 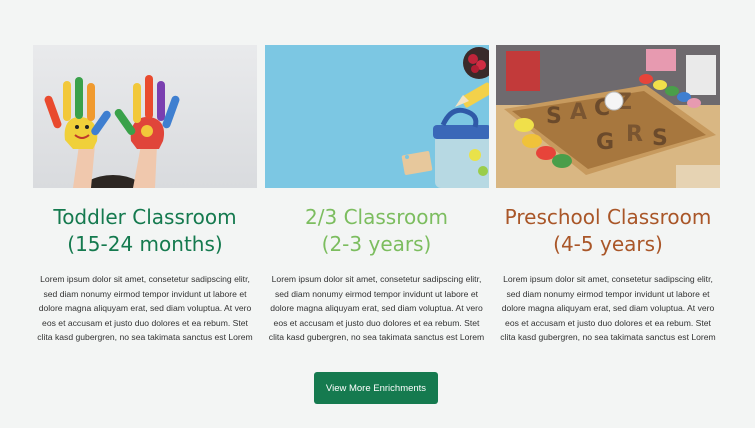 What do you see at coordinates (145, 116) in the screenshot?
I see `painted-hands-photo-icon` at bounding box center [145, 116].